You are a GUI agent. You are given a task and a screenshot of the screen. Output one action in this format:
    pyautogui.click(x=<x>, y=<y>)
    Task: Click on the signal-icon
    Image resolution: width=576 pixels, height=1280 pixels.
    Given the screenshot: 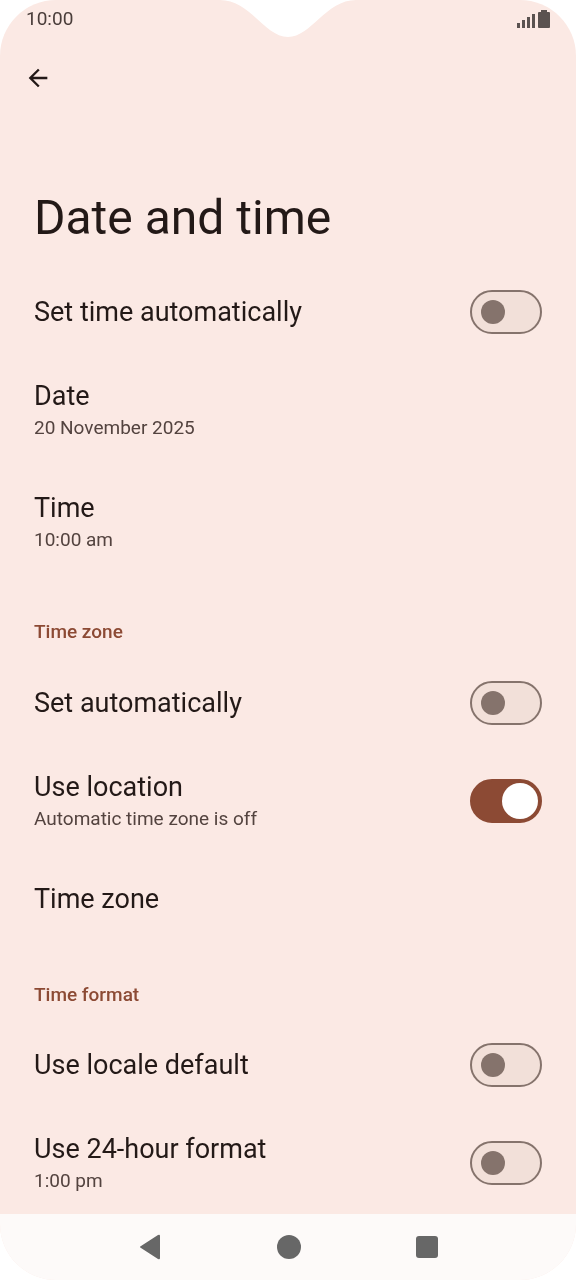 What is the action you would take?
    pyautogui.click(x=526, y=21)
    